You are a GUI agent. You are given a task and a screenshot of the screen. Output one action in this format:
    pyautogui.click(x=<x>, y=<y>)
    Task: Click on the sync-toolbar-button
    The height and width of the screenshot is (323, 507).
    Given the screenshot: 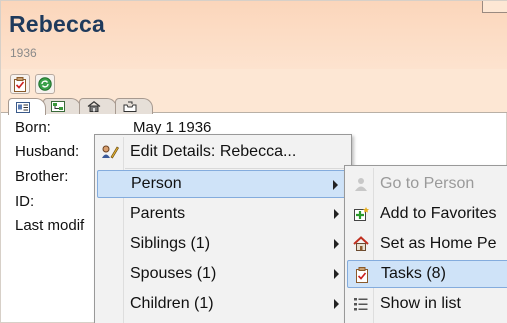 What is the action you would take?
    pyautogui.click(x=45, y=84)
    